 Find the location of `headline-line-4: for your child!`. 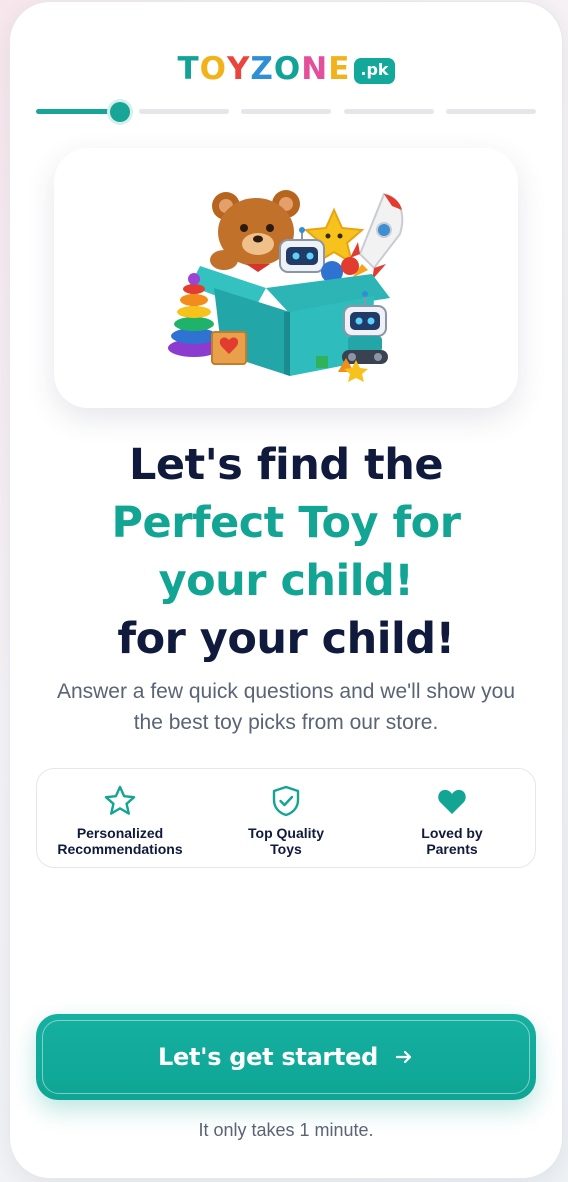

headline-line-4: for your child! is located at coordinates (286, 639).